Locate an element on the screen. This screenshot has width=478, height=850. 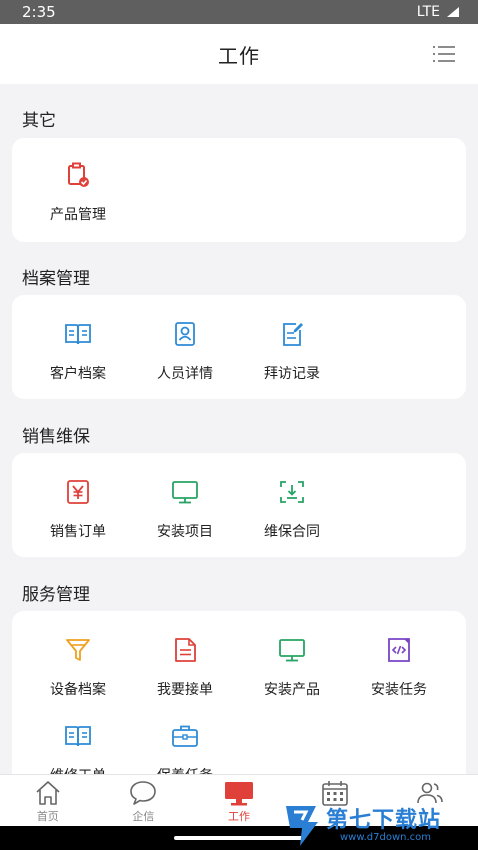
yen-icon is located at coordinates (78, 492).